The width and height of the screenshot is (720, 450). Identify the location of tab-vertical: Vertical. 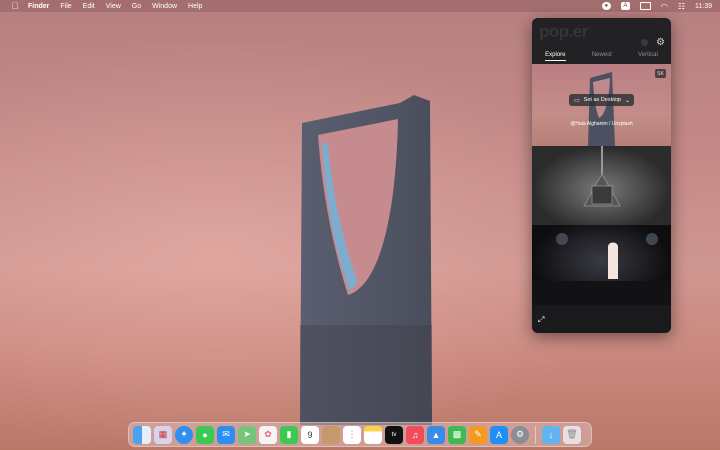
(648, 56).